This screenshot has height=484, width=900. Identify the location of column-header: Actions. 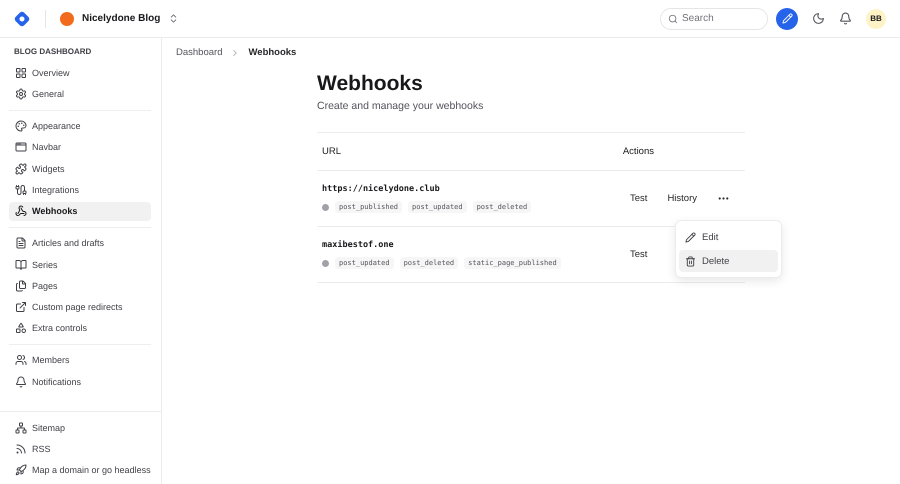
(638, 151).